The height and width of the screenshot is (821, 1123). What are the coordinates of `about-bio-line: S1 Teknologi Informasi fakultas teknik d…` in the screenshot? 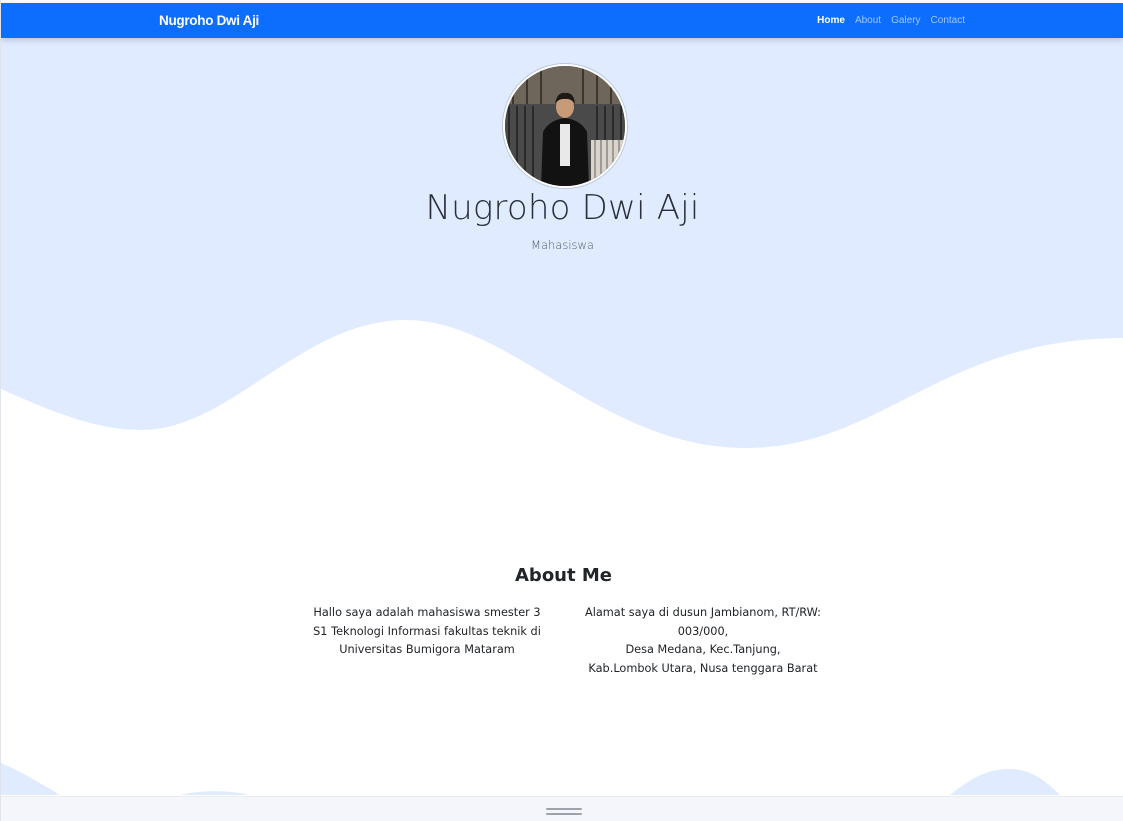 It's located at (427, 631).